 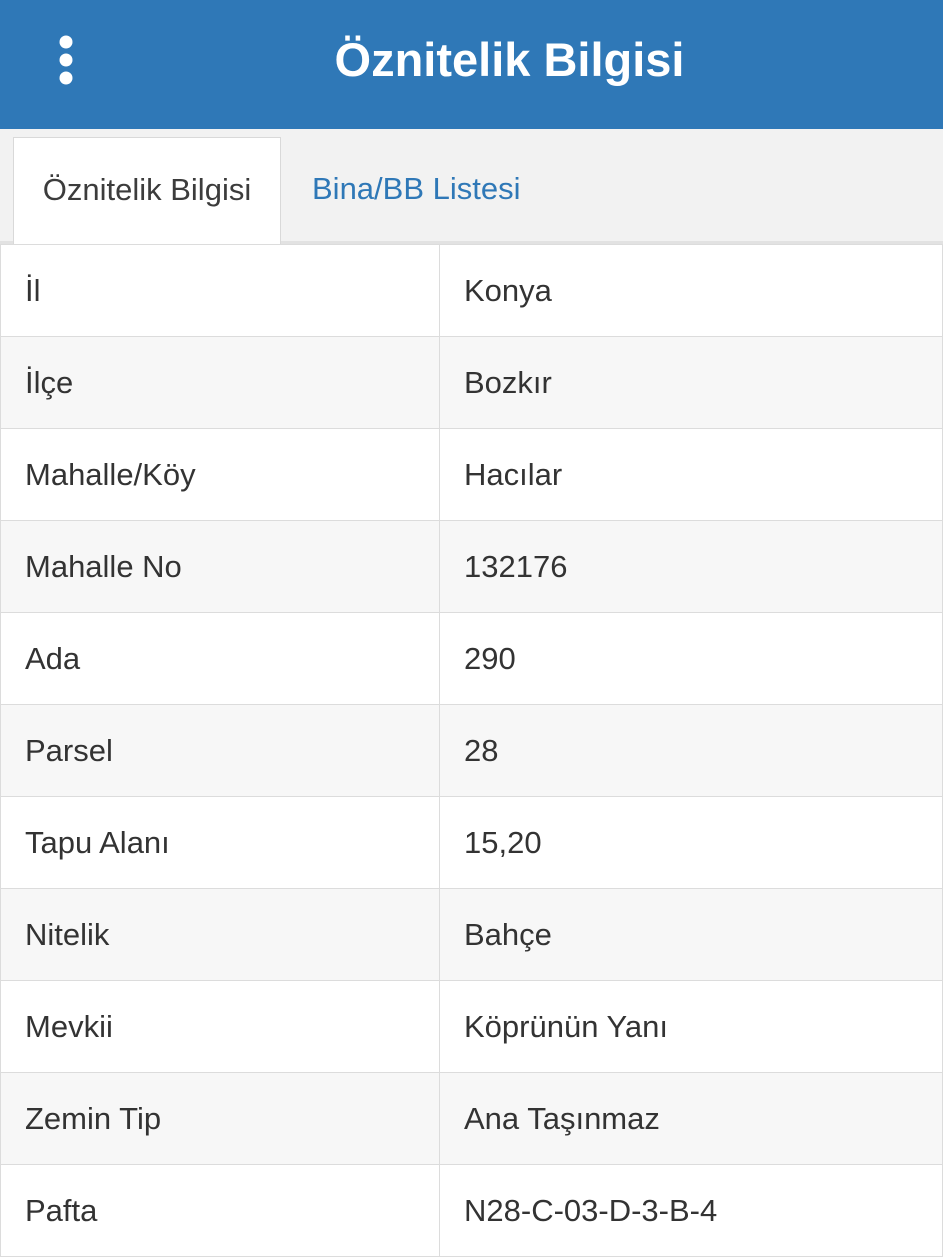 What do you see at coordinates (691, 1210) in the screenshot?
I see `row-value: N28-C-03-D-3-B-4` at bounding box center [691, 1210].